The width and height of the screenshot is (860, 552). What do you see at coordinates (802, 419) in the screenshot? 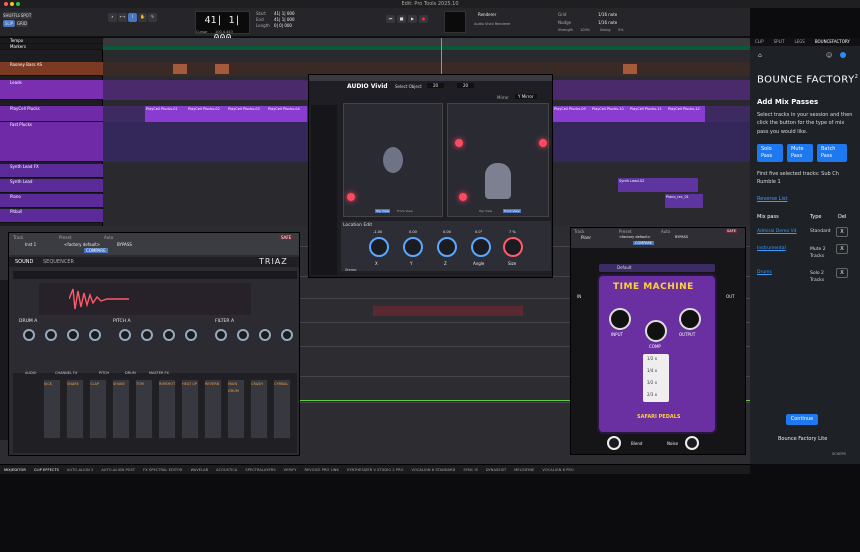
I see `continue-button: Continue` at bounding box center [802, 419].